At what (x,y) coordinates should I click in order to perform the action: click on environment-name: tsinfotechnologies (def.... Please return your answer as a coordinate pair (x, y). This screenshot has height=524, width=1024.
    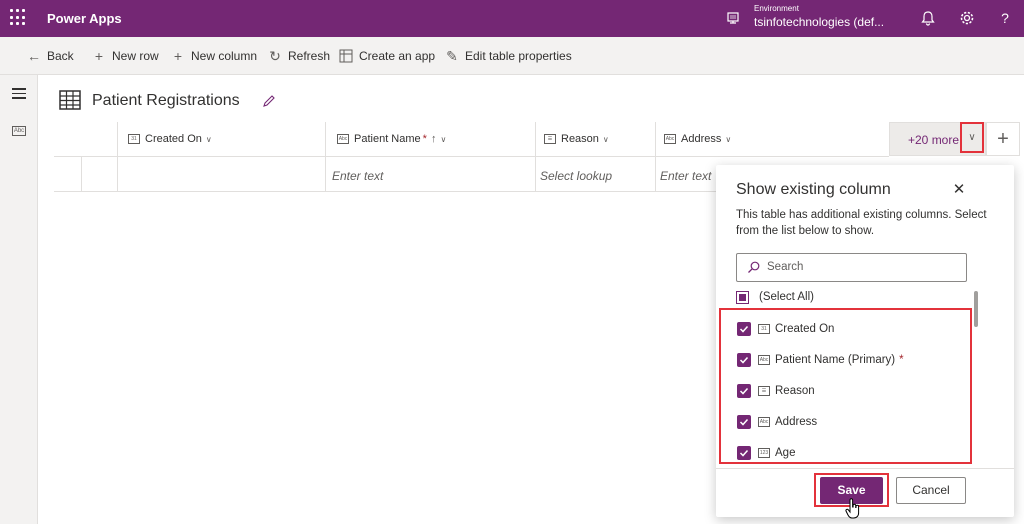
    Looking at the image, I should click on (819, 22).